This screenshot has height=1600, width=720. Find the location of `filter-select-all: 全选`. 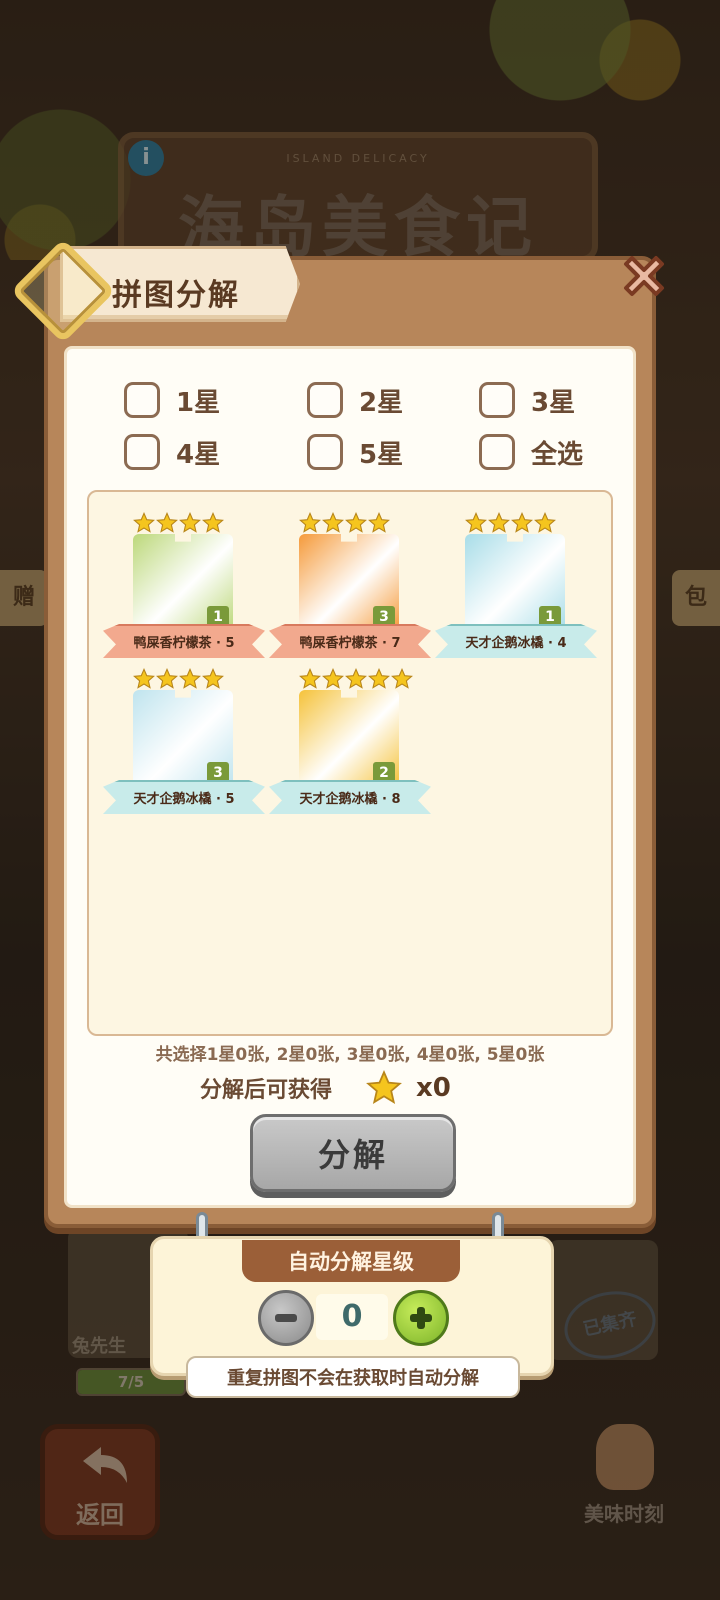

filter-select-all: 全选 is located at coordinates (531, 452).